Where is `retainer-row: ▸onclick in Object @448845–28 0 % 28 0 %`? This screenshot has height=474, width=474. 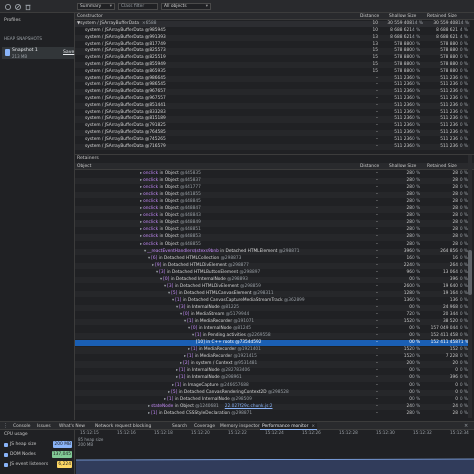 retainer-row: ▸onclick in Object @448845–28 0 % 28 0 % is located at coordinates (272, 202).